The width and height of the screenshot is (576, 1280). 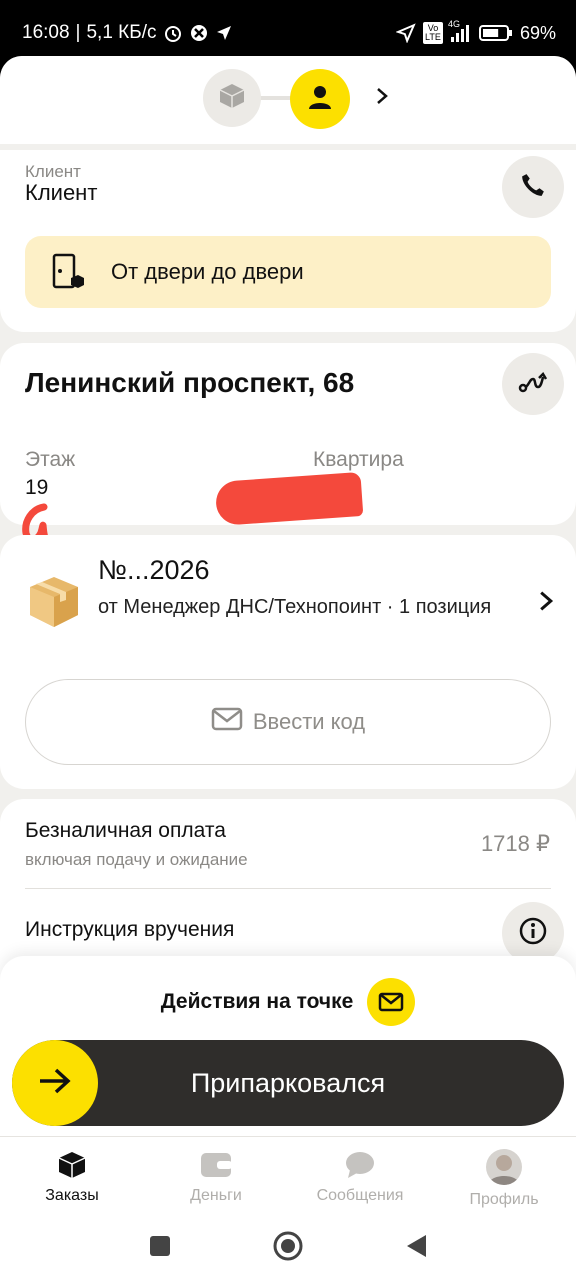 I want to click on battery-percent: 69%, so click(x=537, y=32).